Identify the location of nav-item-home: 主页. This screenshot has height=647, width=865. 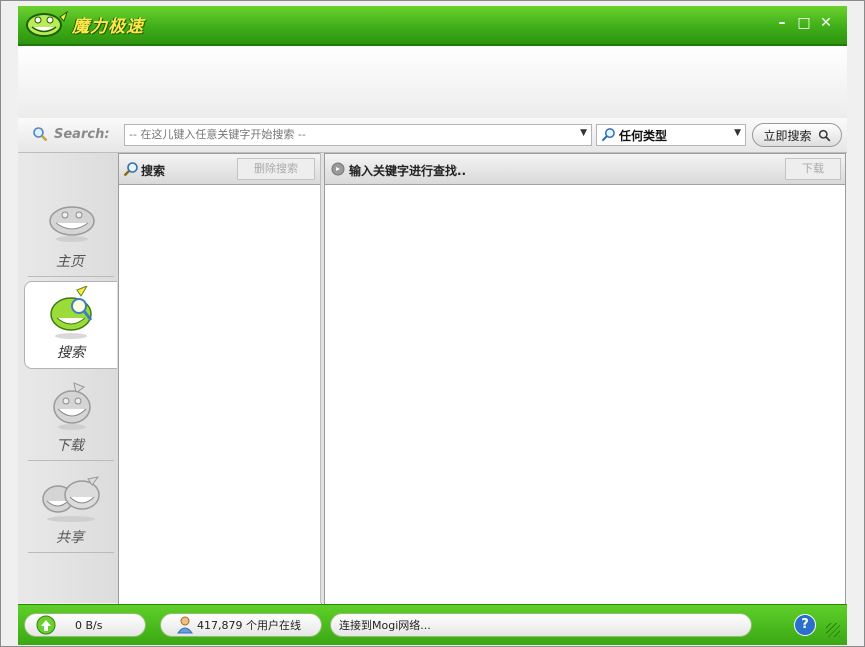
(70, 234).